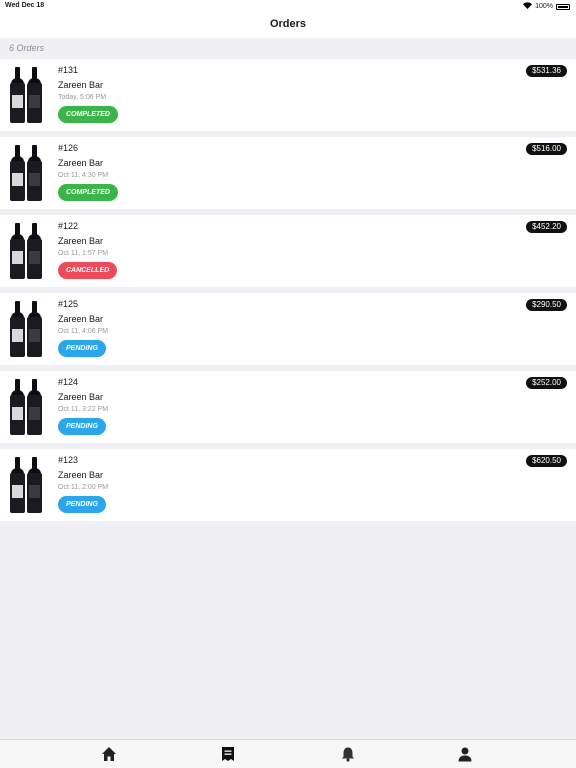 The width and height of the screenshot is (576, 768). What do you see at coordinates (68, 382) in the screenshot?
I see `order-number: #124` at bounding box center [68, 382].